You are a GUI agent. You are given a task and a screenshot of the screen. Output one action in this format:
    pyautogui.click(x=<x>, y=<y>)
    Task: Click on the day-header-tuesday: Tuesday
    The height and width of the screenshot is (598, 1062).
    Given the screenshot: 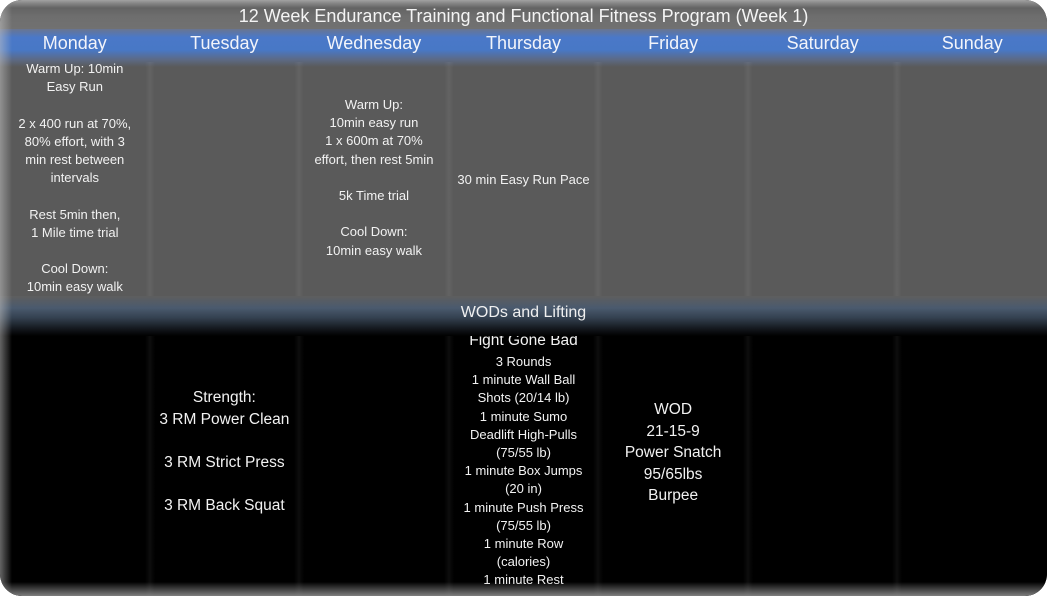 What is the action you would take?
    pyautogui.click(x=224, y=43)
    